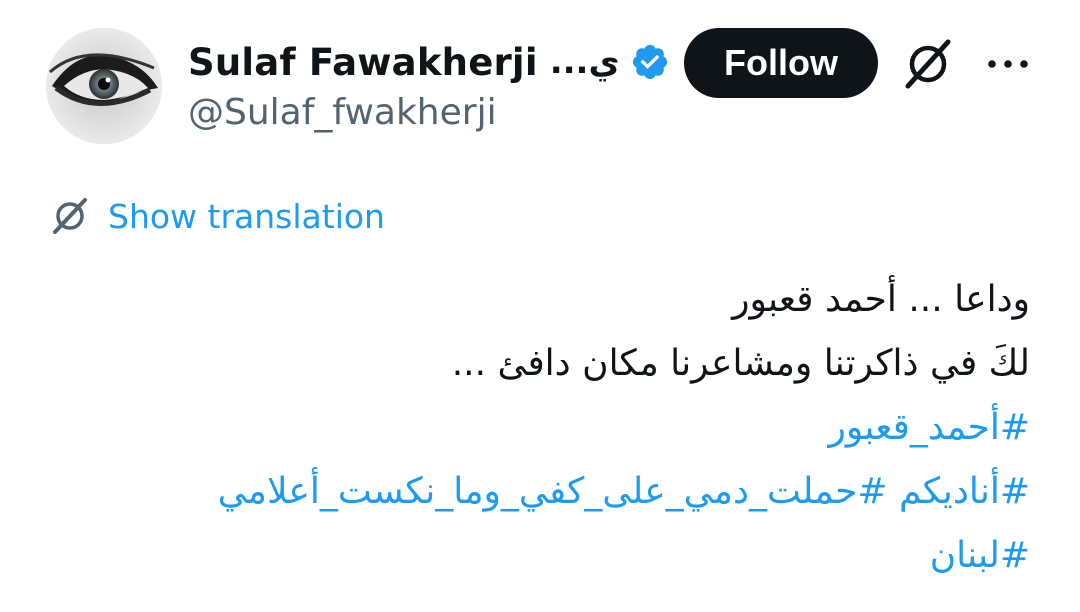 The height and width of the screenshot is (612, 1080). I want to click on author-name-row: Sulaf Fawakherji ...ي, so click(429, 62).